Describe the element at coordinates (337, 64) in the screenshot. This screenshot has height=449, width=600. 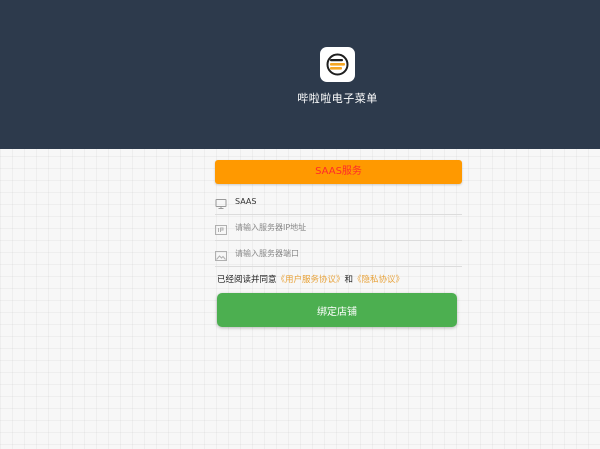
I see `app-logo-icon` at that location.